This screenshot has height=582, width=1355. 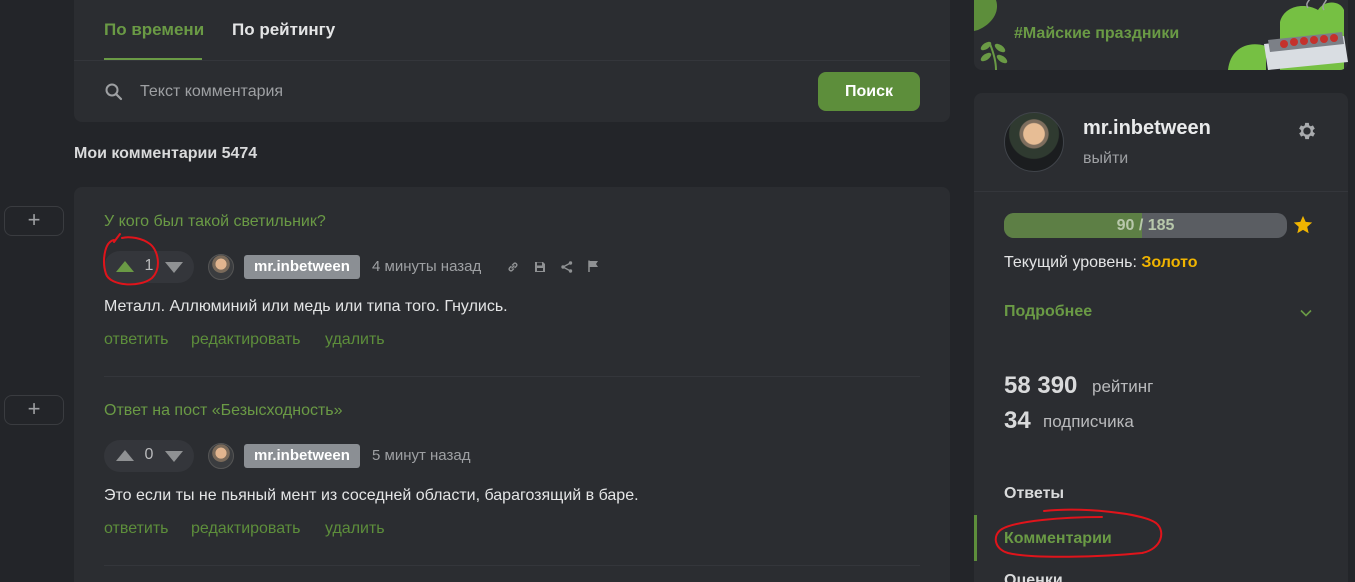 What do you see at coordinates (1288, 35) in the screenshot?
I see `grill-illustration-icon` at bounding box center [1288, 35].